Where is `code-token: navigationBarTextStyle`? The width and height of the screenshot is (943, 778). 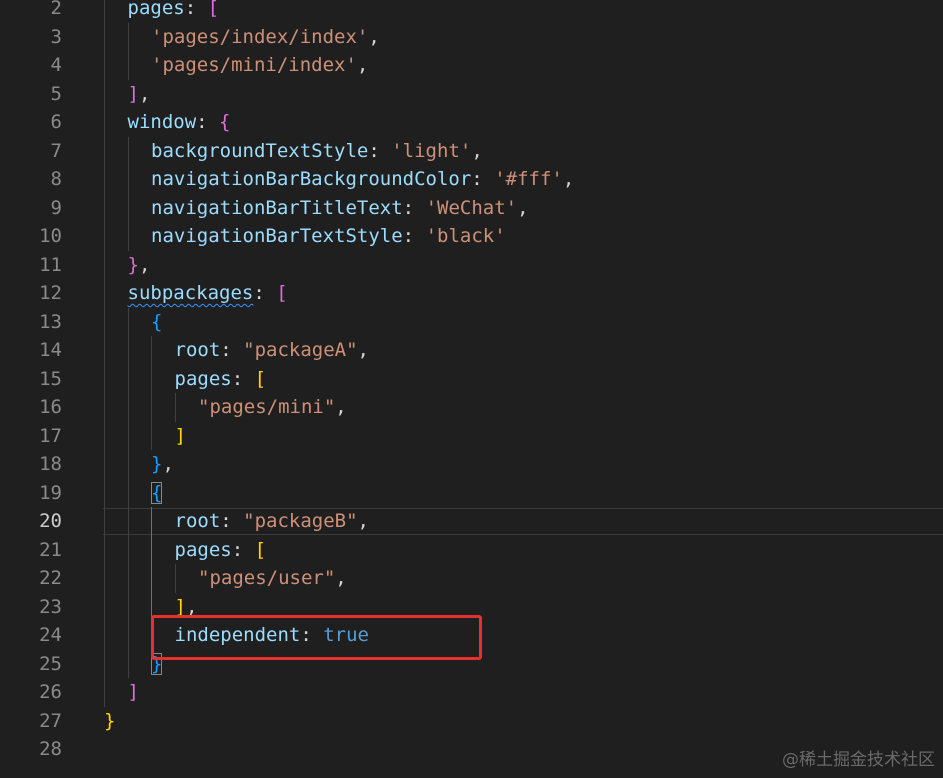 code-token: navigationBarTextStyle is located at coordinates (277, 236).